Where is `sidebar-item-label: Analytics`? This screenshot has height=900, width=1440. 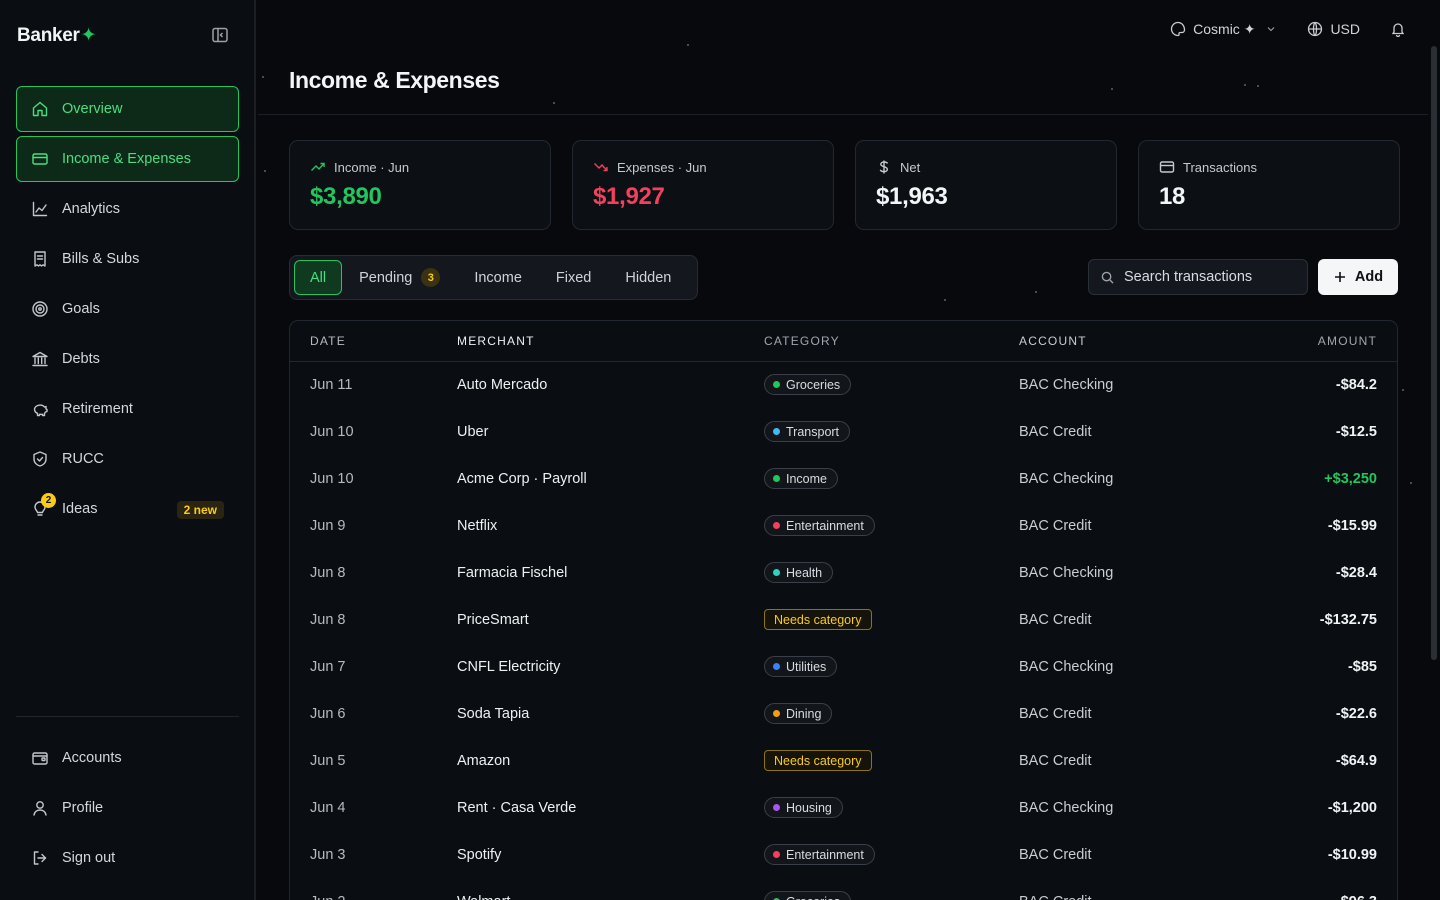
sidebar-item-label: Analytics is located at coordinates (91, 209).